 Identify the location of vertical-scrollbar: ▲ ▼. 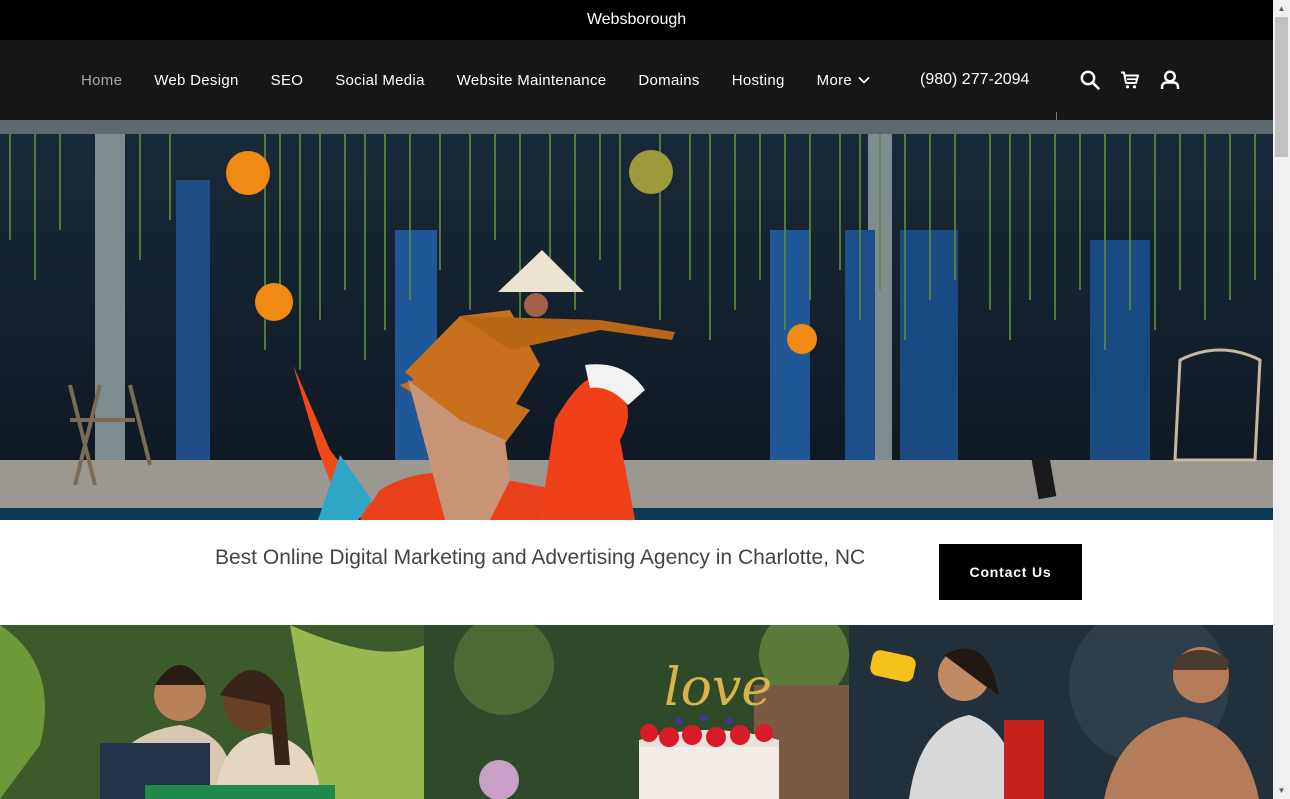
(1281, 399).